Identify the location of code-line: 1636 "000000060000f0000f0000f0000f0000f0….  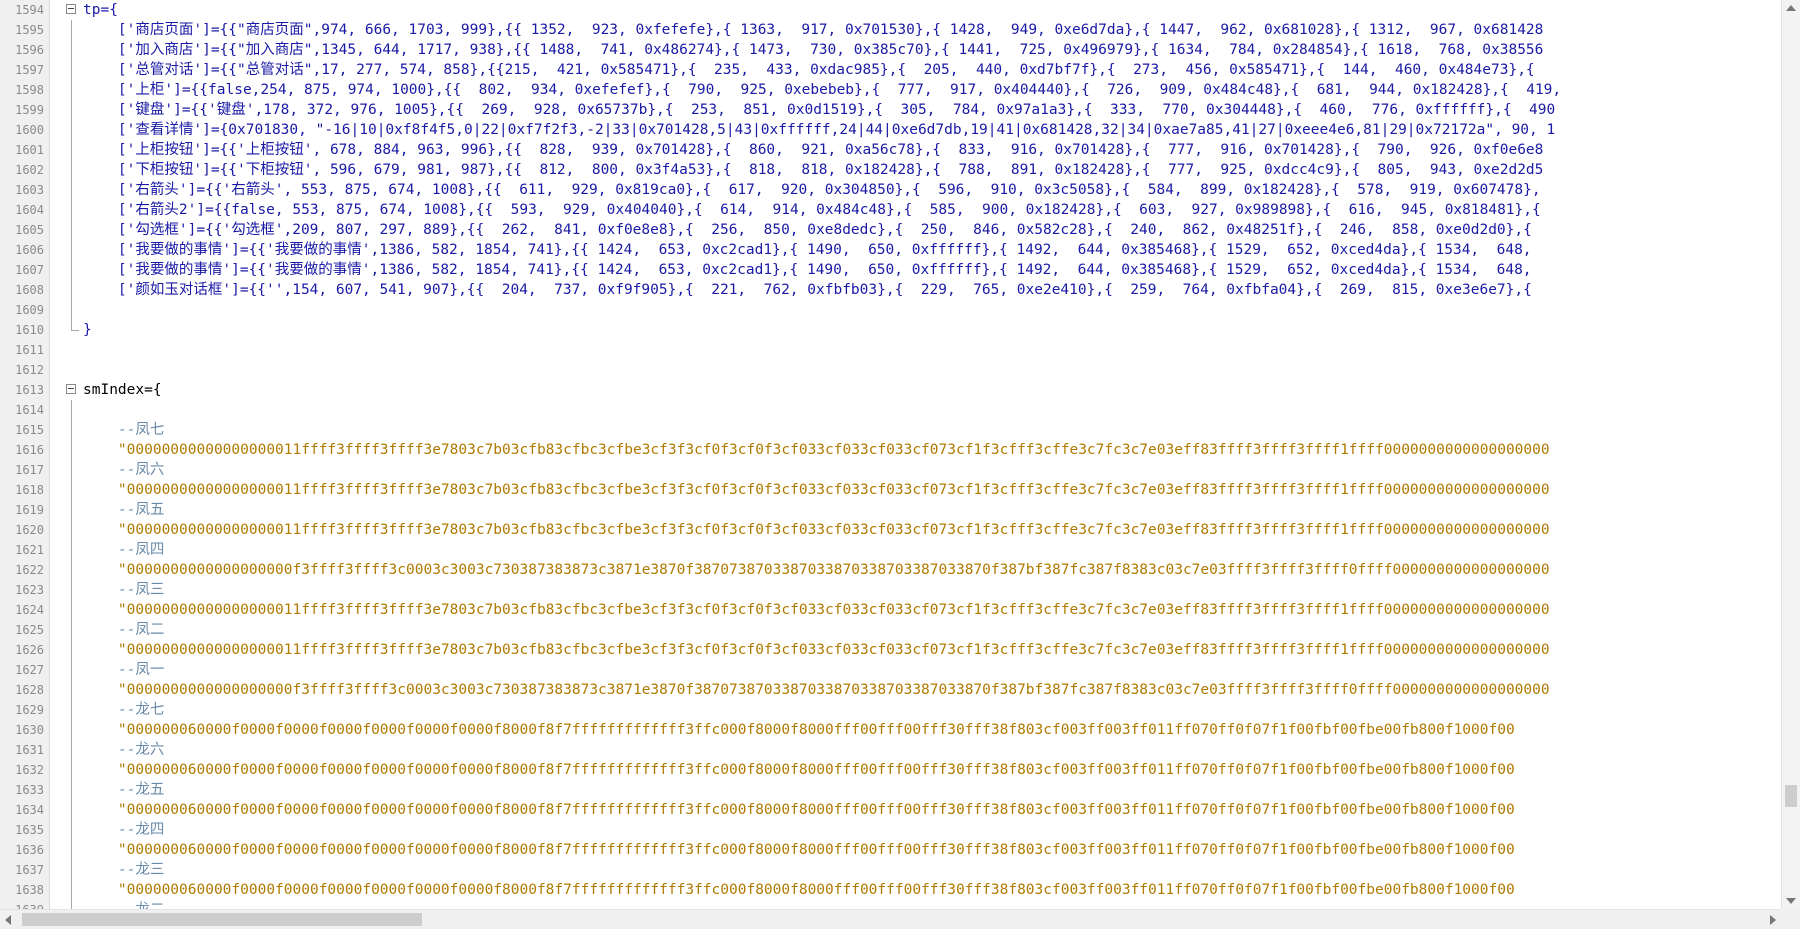
(890, 850).